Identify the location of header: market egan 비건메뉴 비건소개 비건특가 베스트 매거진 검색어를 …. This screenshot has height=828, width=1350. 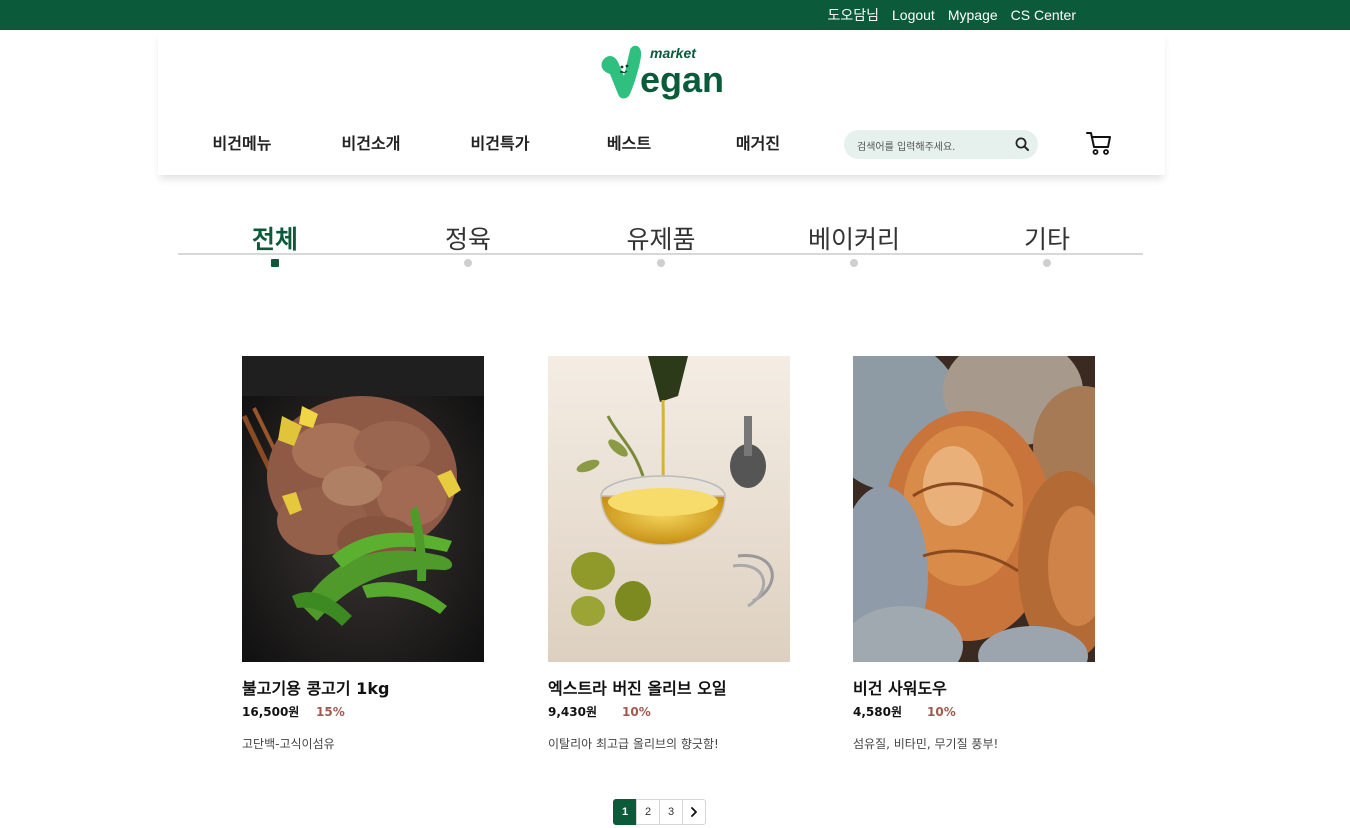
(661, 102).